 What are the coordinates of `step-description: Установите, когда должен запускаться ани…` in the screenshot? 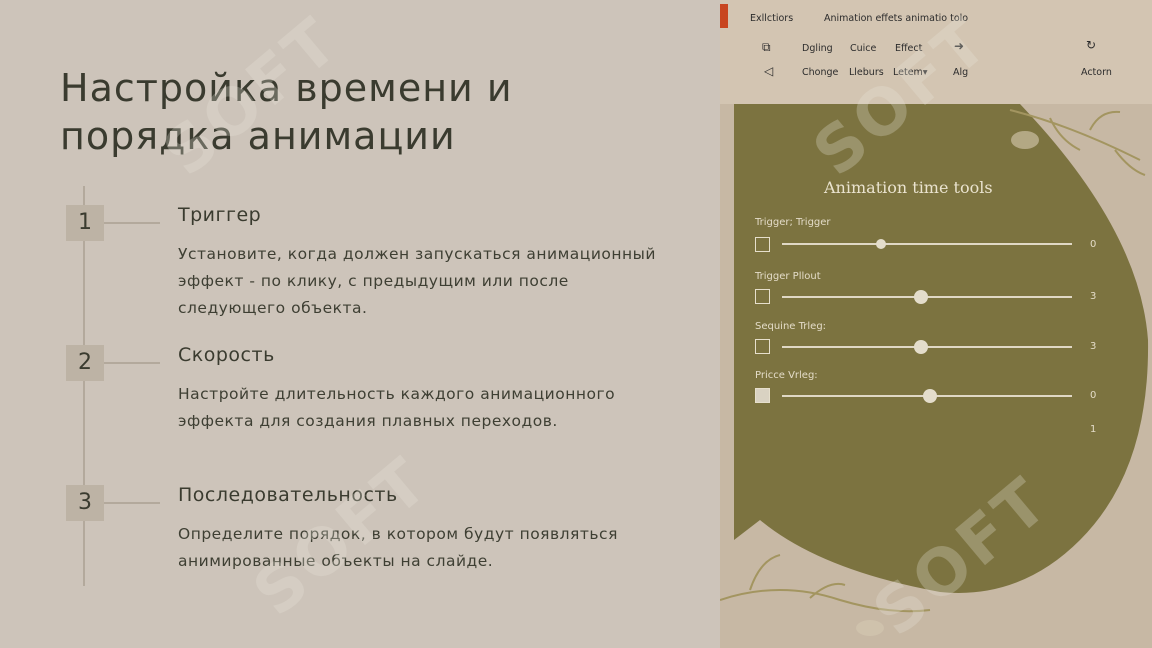 It's located at (417, 281).